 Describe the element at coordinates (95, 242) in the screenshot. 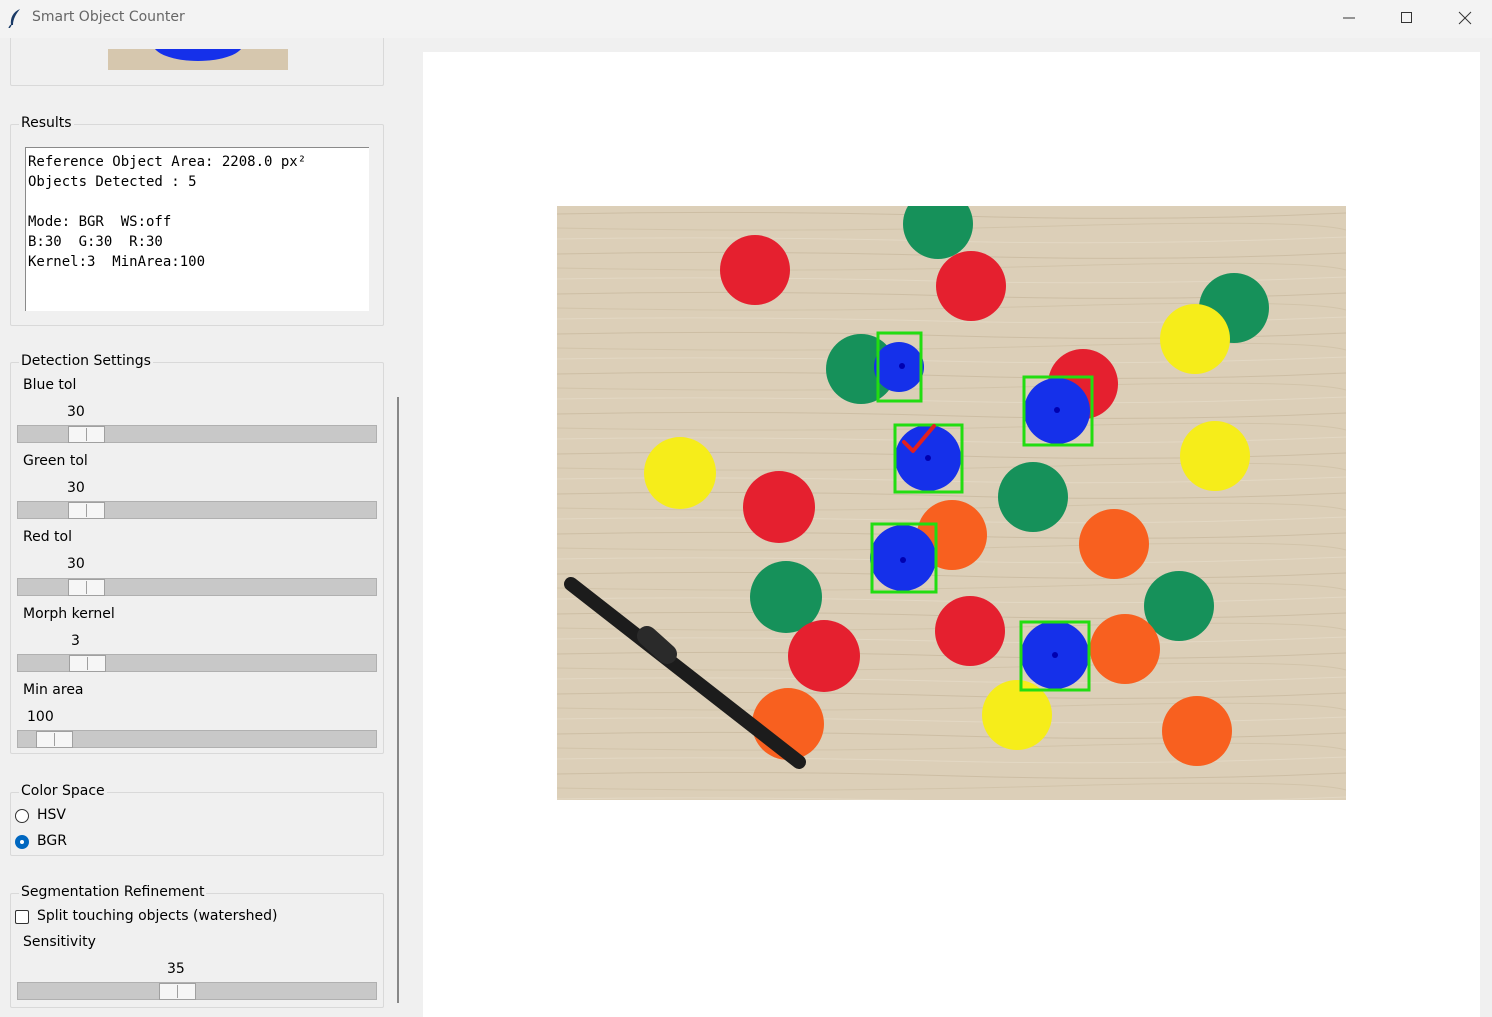

I see `results-line: B:30 G:30 R:30` at that location.